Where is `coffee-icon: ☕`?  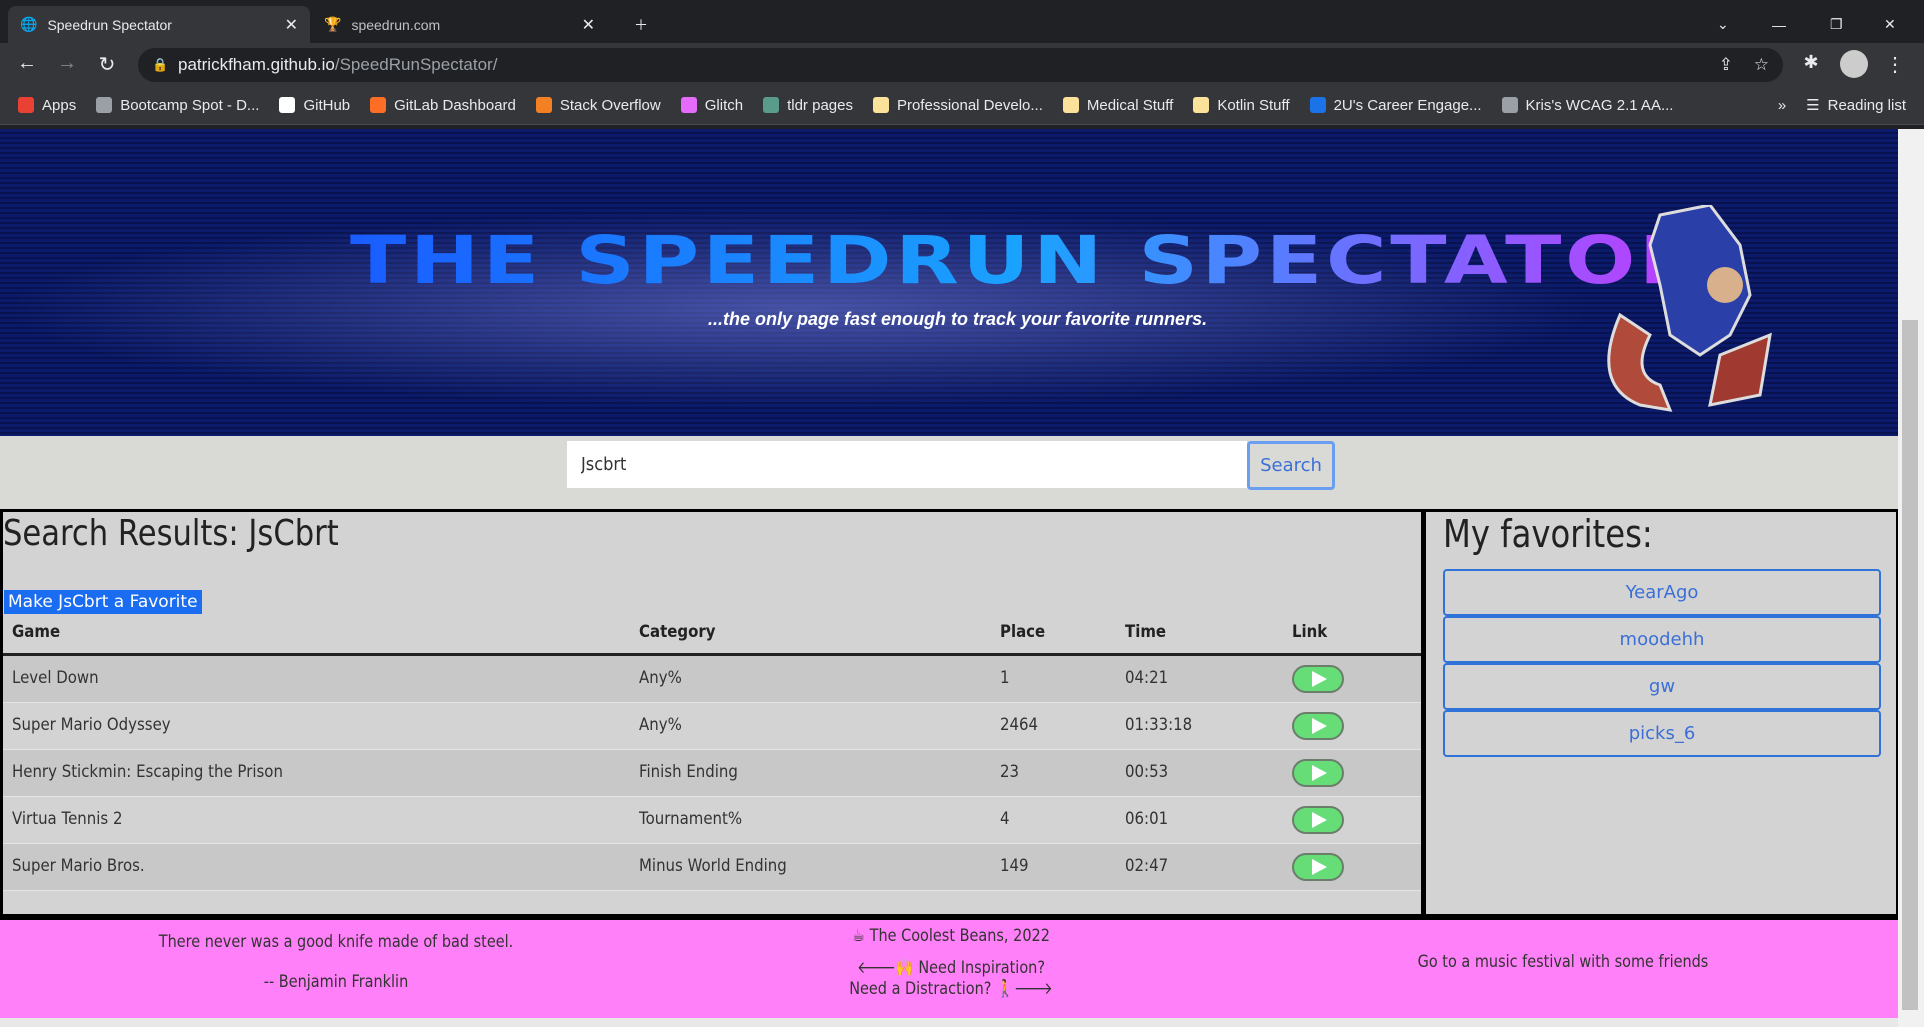 coffee-icon: ☕ is located at coordinates (859, 936).